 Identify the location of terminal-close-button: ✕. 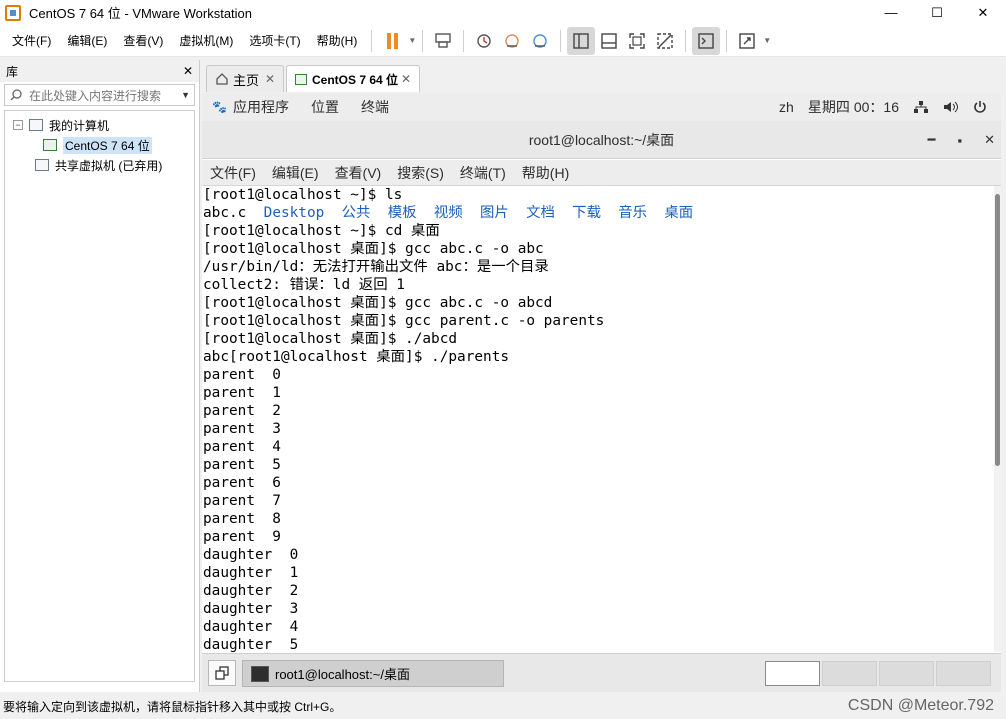
(989, 140).